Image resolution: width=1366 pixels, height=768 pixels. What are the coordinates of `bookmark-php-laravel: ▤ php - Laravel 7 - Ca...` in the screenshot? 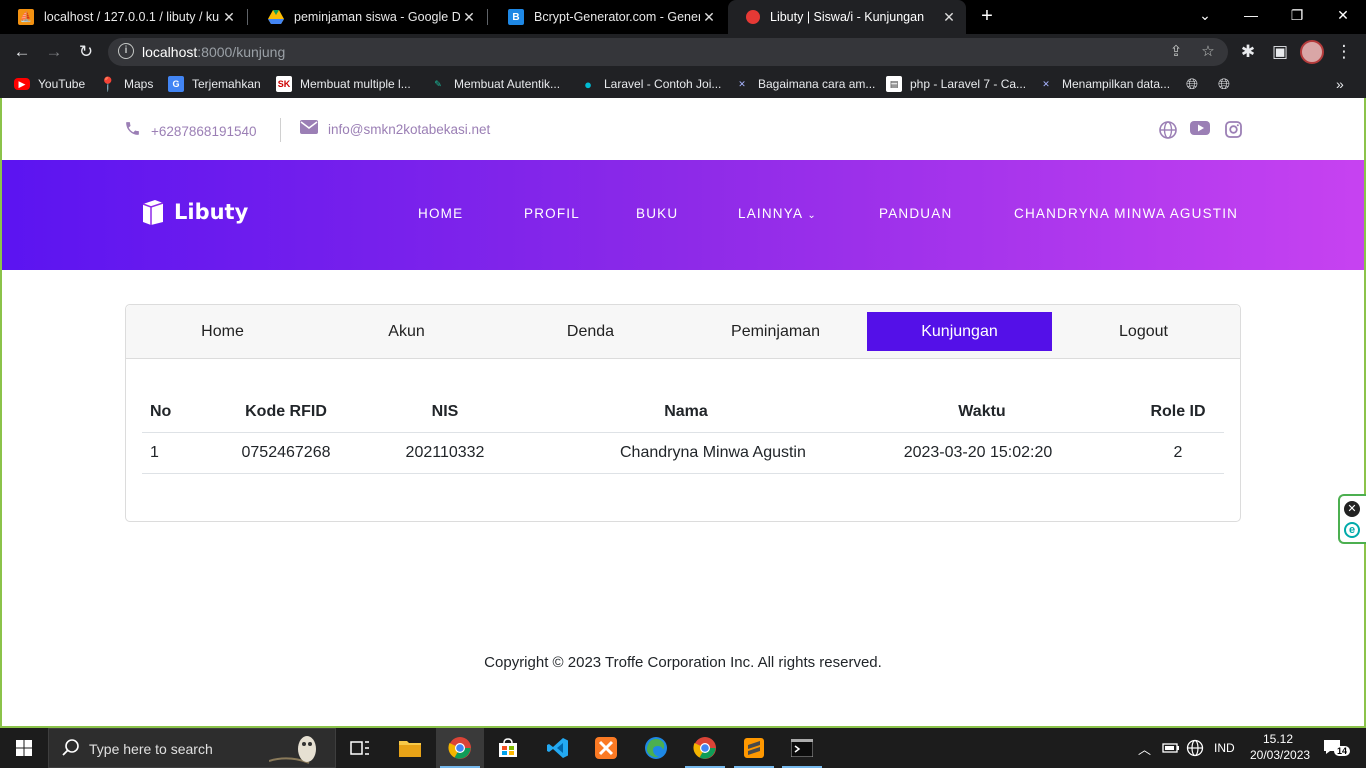 It's located at (956, 84).